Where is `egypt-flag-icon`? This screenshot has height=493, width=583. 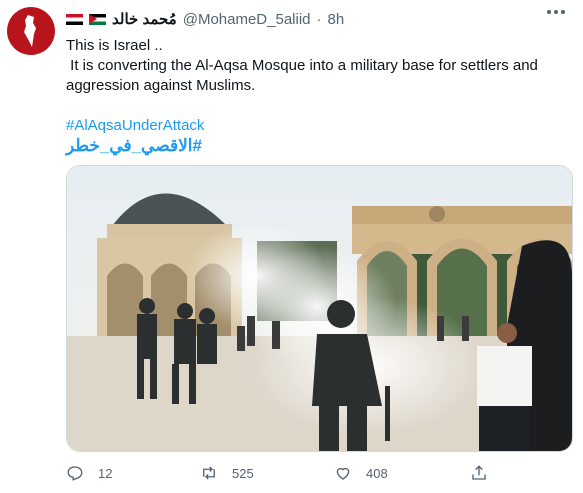 egypt-flag-icon is located at coordinates (74, 19).